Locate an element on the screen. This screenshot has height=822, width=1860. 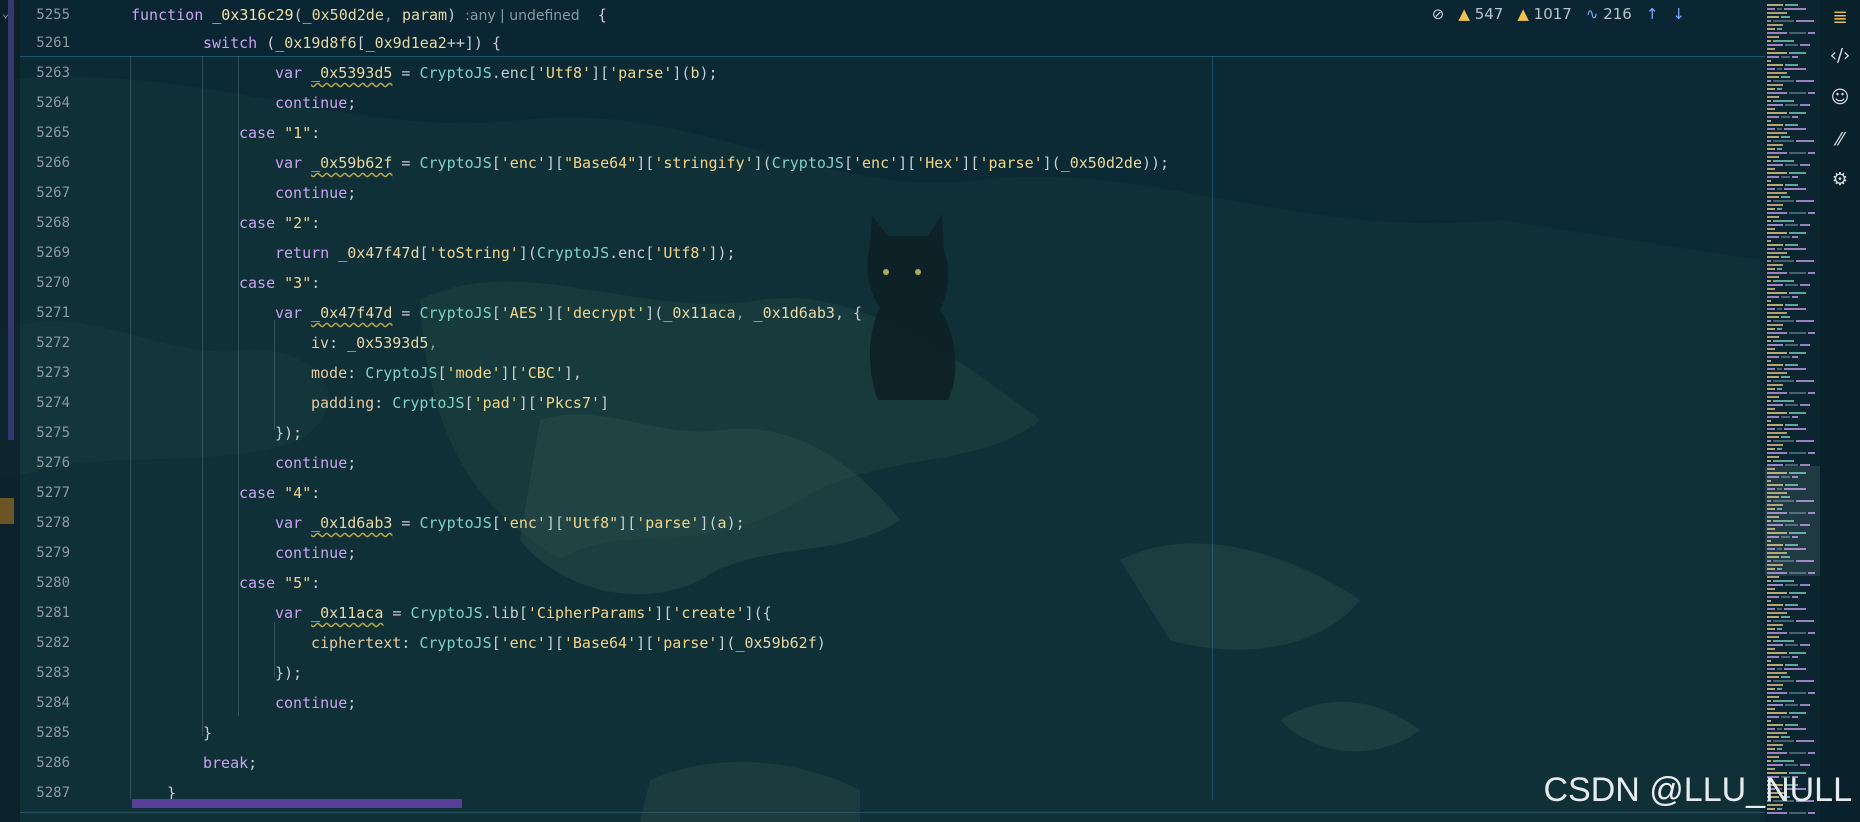
code-line: 5277 case "4": is located at coordinates (892, 493).